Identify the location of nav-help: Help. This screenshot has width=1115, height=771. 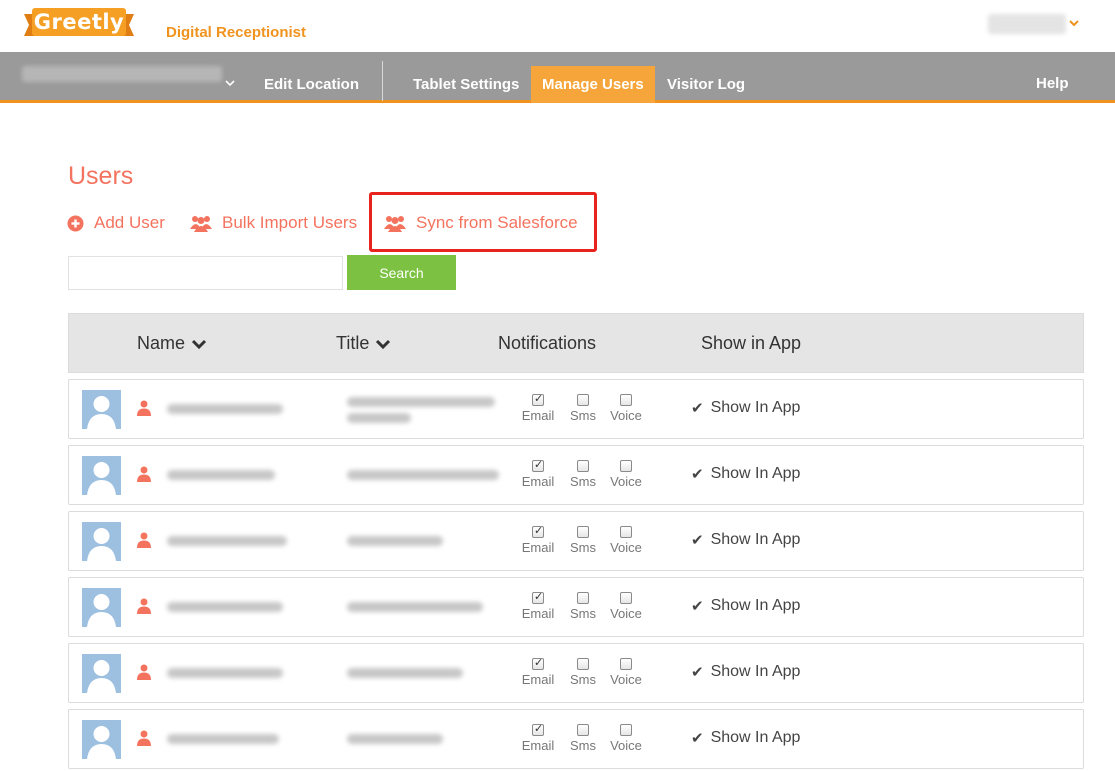
(1052, 83).